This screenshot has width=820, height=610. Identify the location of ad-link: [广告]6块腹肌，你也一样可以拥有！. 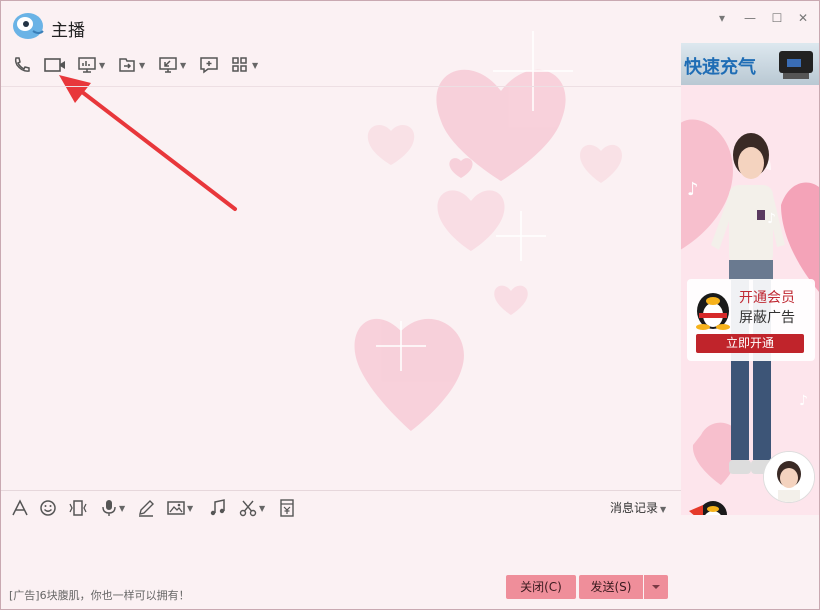
(99, 595).